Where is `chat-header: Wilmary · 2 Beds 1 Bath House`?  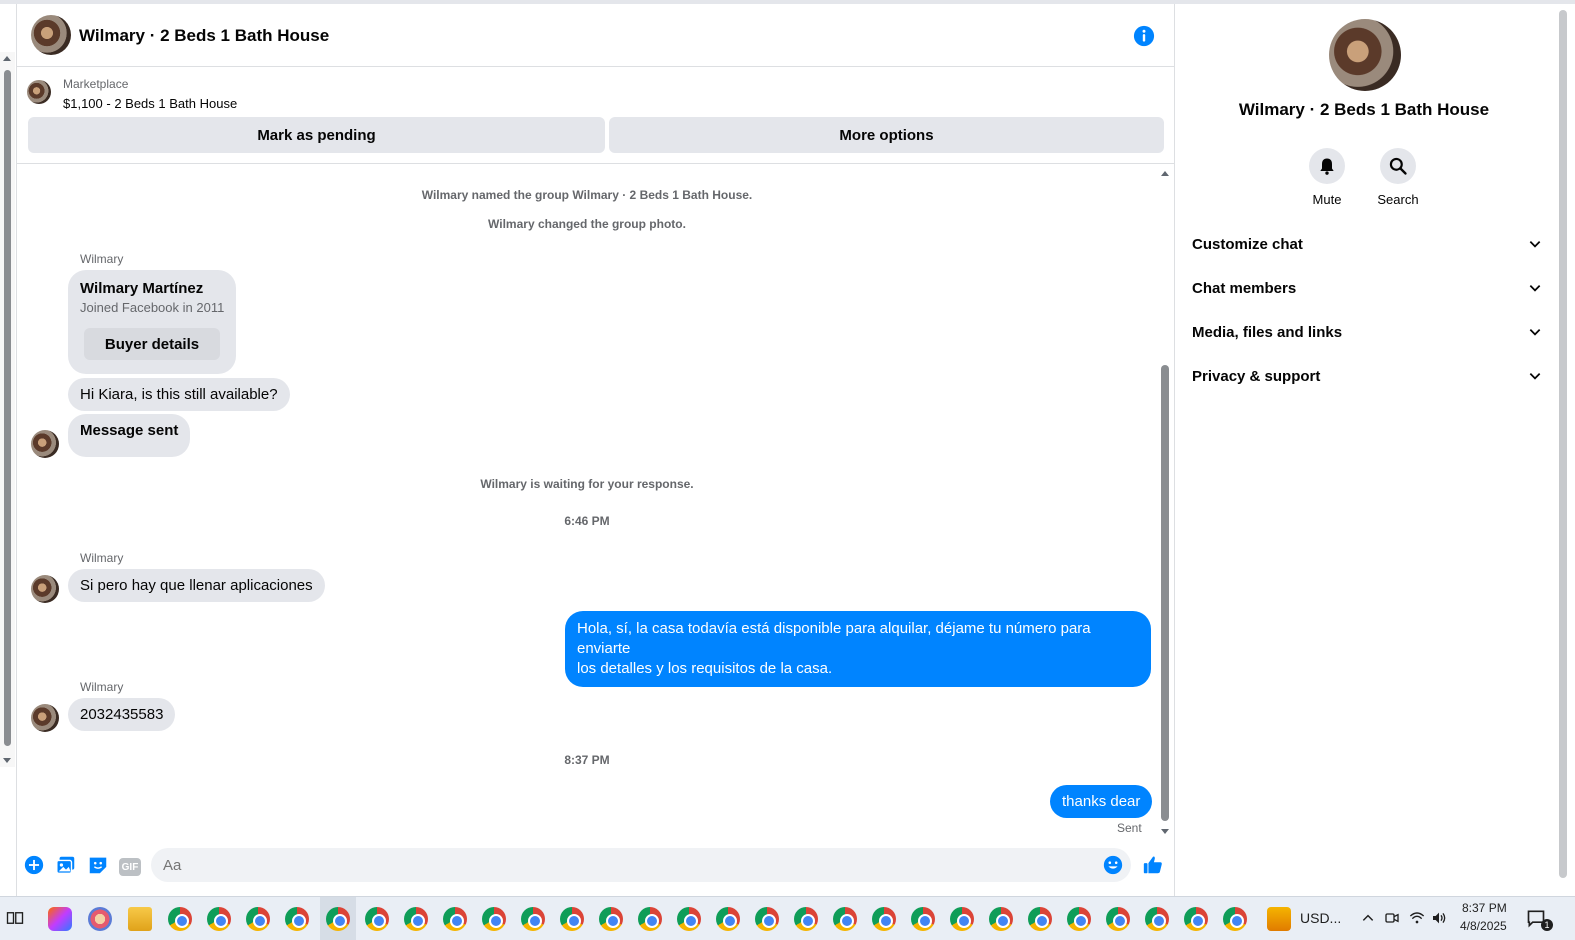
chat-header: Wilmary · 2 Beds 1 Bath House is located at coordinates (595, 35).